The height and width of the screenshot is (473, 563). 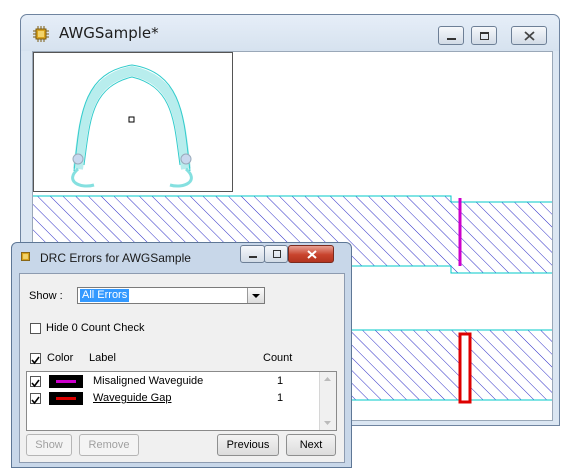 What do you see at coordinates (327, 379) in the screenshot?
I see `scroll-up-icon` at bounding box center [327, 379].